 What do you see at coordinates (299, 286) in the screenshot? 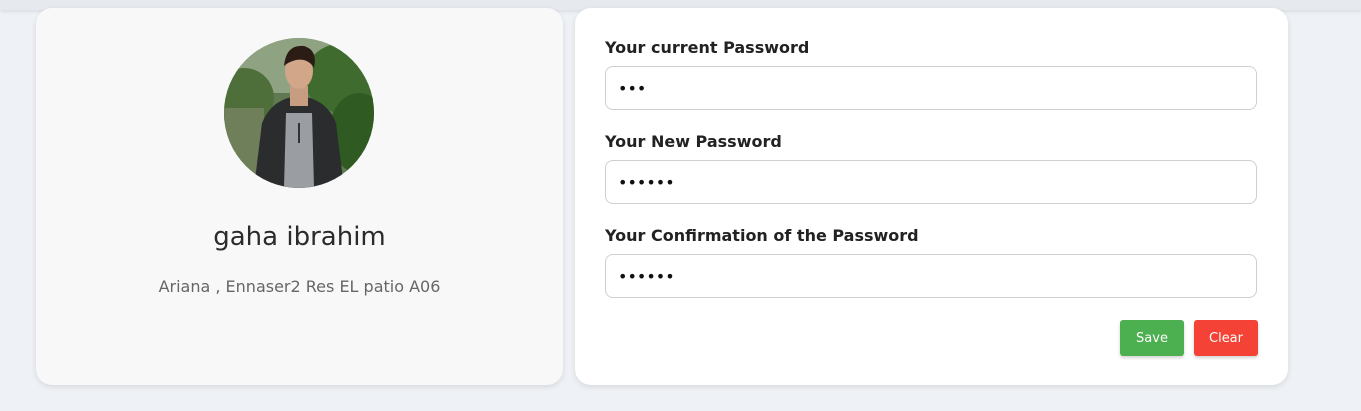
I see `profile-address: Ariana , Ennaser2 Res EL patio A06` at bounding box center [299, 286].